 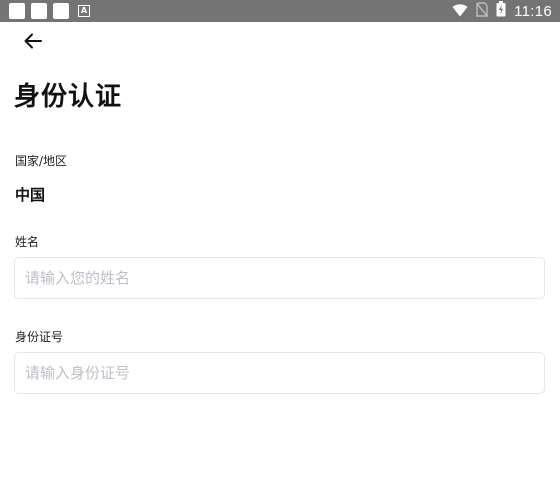 I want to click on arrow-left-icon, so click(x=33, y=43).